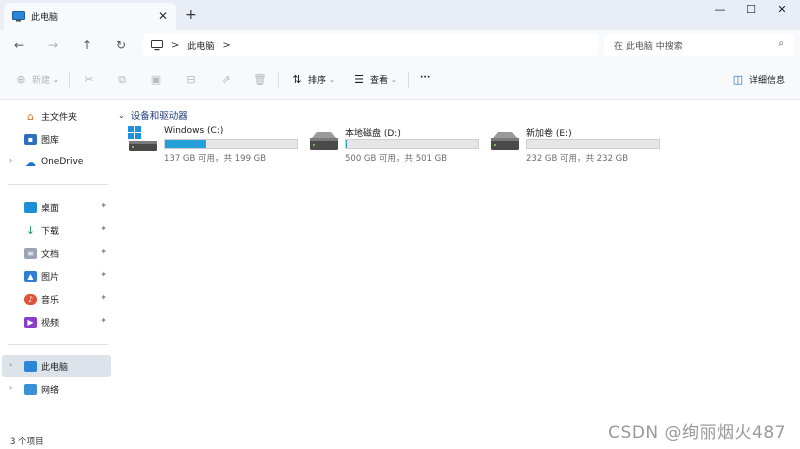 The height and width of the screenshot is (449, 800). Describe the element at coordinates (45, 18) in the screenshot. I see `tab-label: 此电脑` at that location.